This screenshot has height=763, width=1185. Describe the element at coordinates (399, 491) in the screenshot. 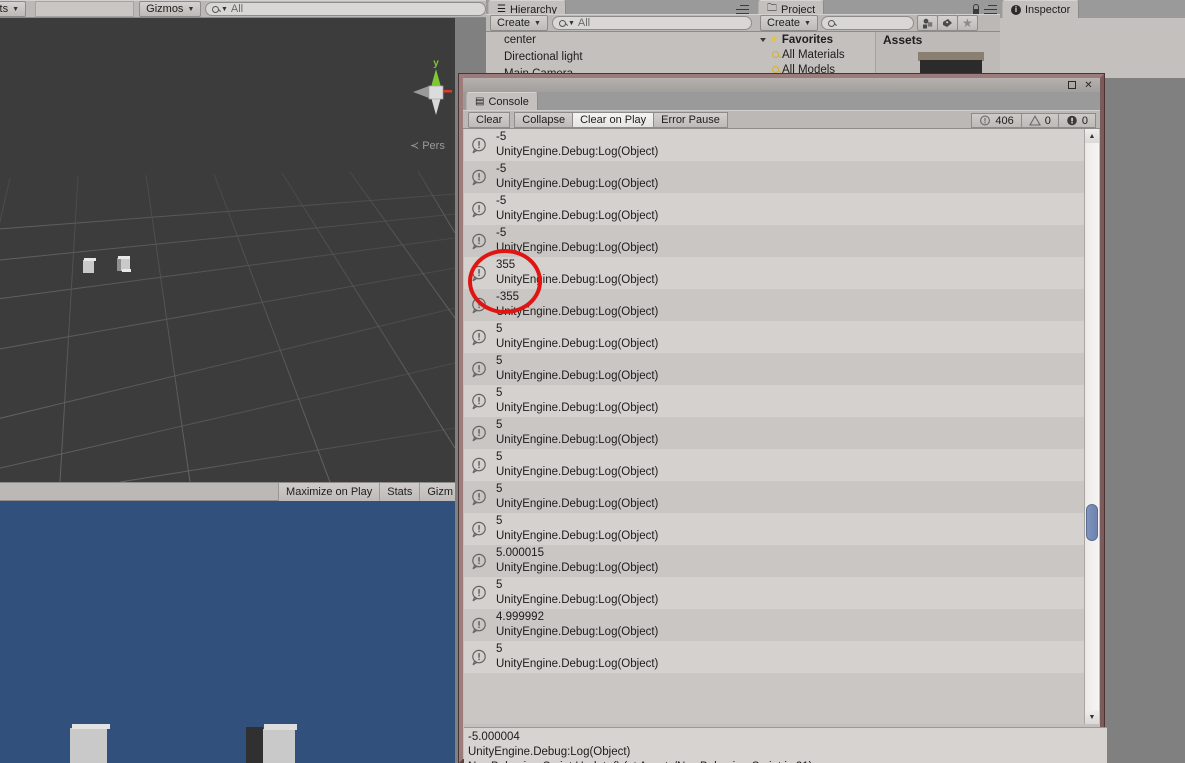

I see `stats-button: Stats` at that location.